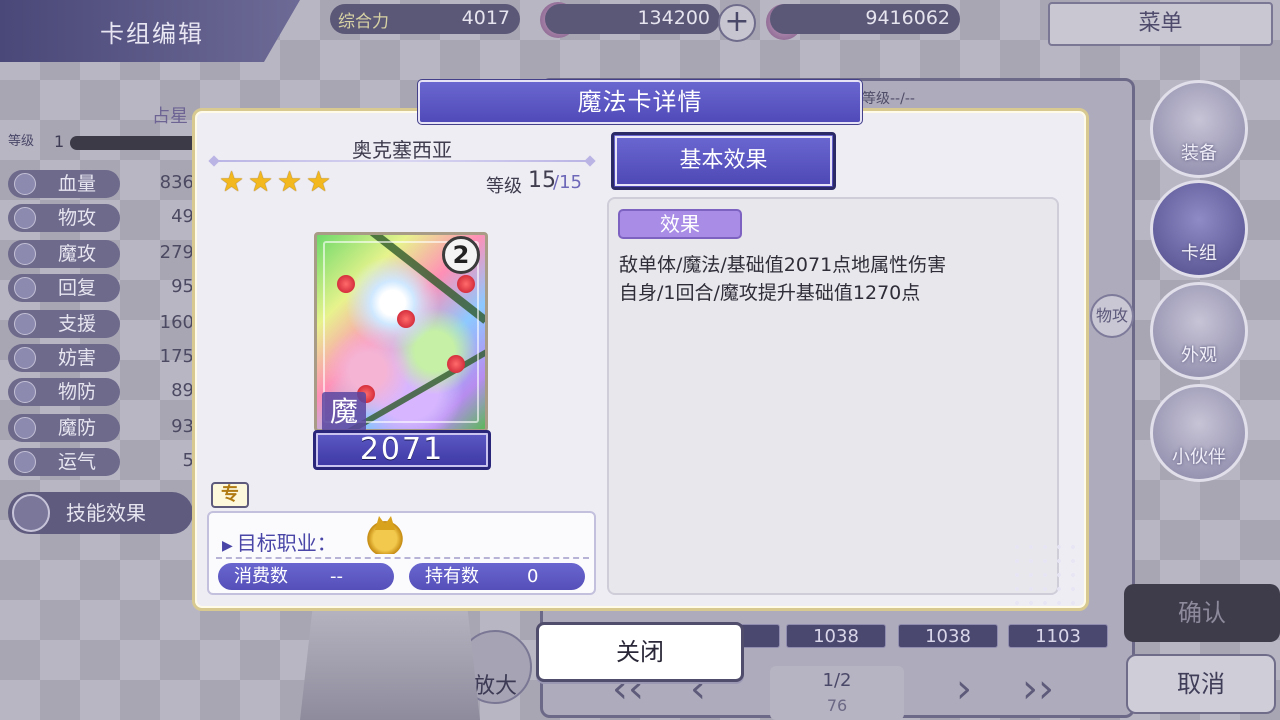 The width and height of the screenshot is (1280, 720). I want to click on nav-appearance: 外观, so click(1199, 331).